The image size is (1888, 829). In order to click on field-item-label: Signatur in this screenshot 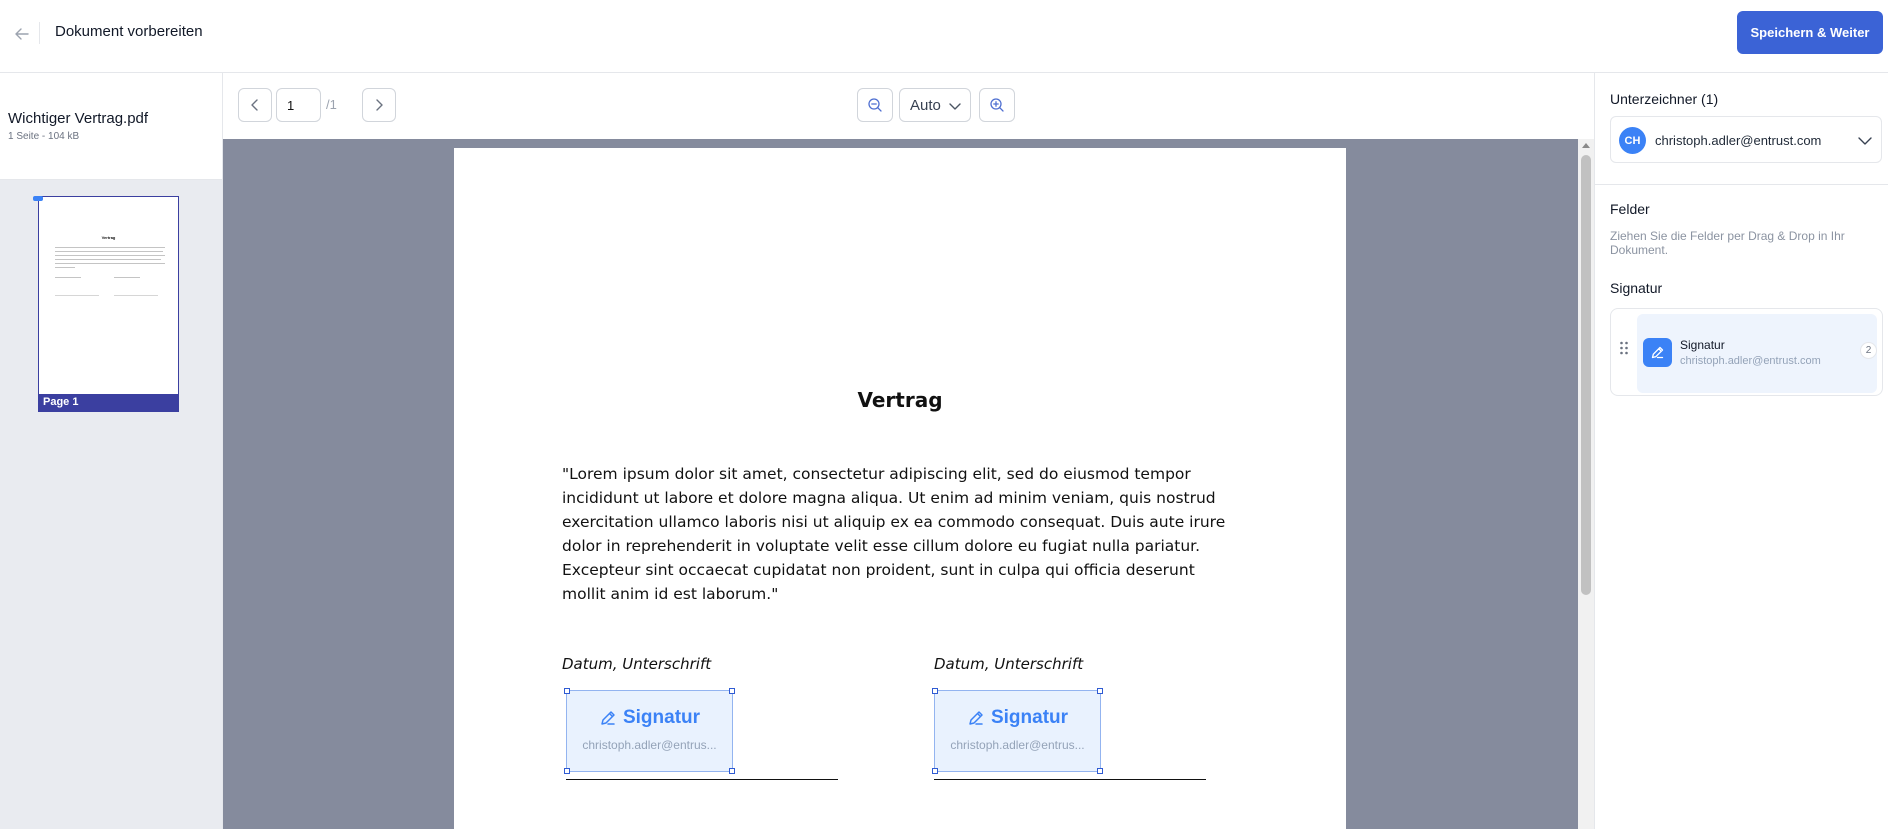, I will do `click(1702, 345)`.